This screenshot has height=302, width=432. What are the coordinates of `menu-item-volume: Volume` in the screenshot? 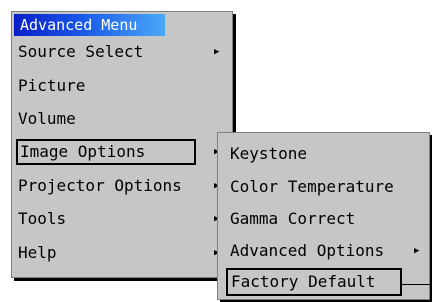 It's located at (122, 119).